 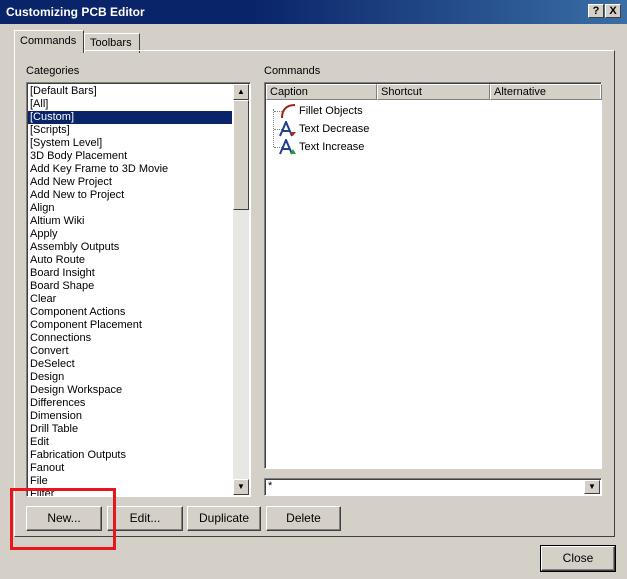 I want to click on category-item: Add New to Project, so click(x=130, y=195).